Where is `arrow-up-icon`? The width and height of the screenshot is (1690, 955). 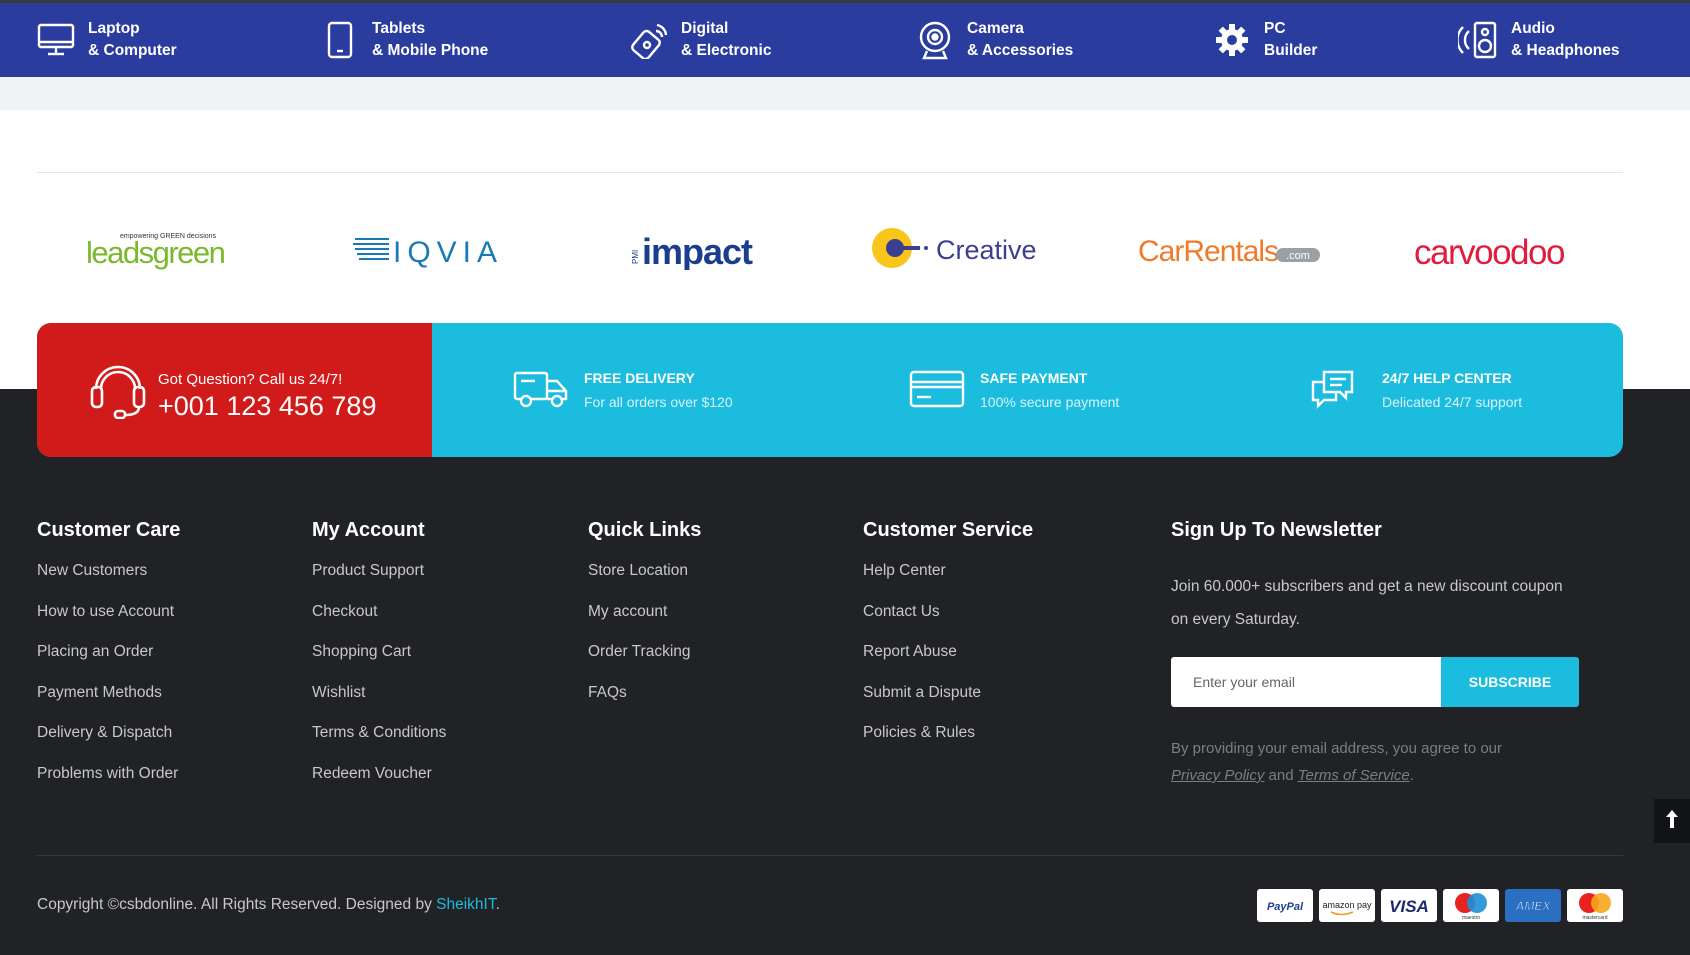 arrow-up-icon is located at coordinates (1672, 821).